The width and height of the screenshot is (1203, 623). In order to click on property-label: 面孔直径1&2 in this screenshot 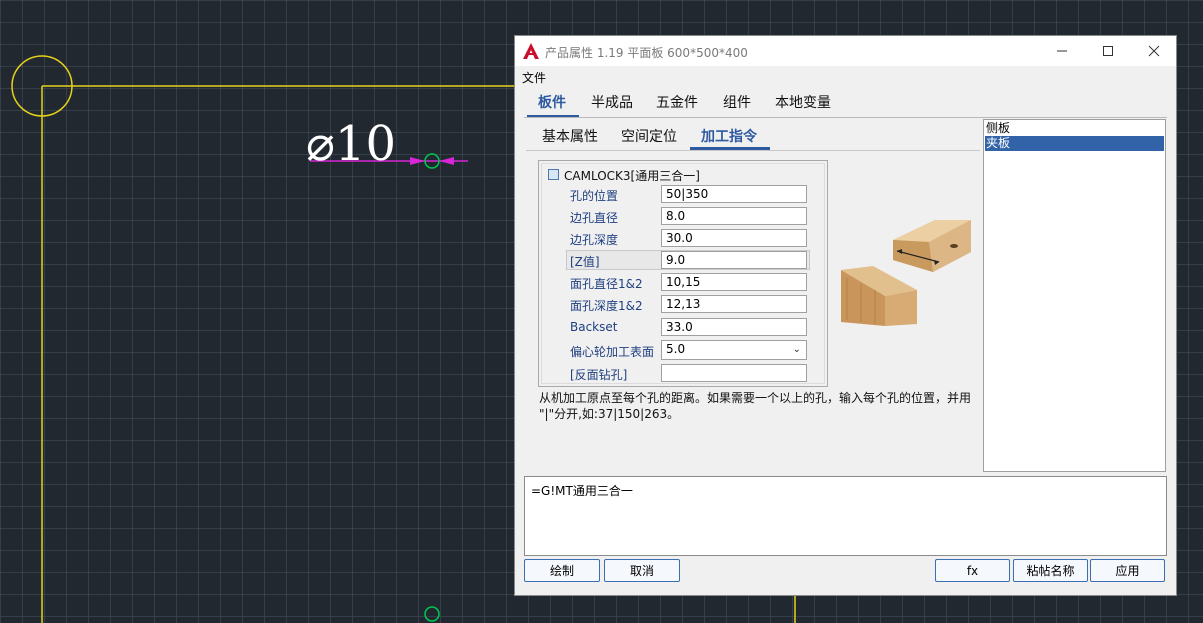, I will do `click(606, 284)`.